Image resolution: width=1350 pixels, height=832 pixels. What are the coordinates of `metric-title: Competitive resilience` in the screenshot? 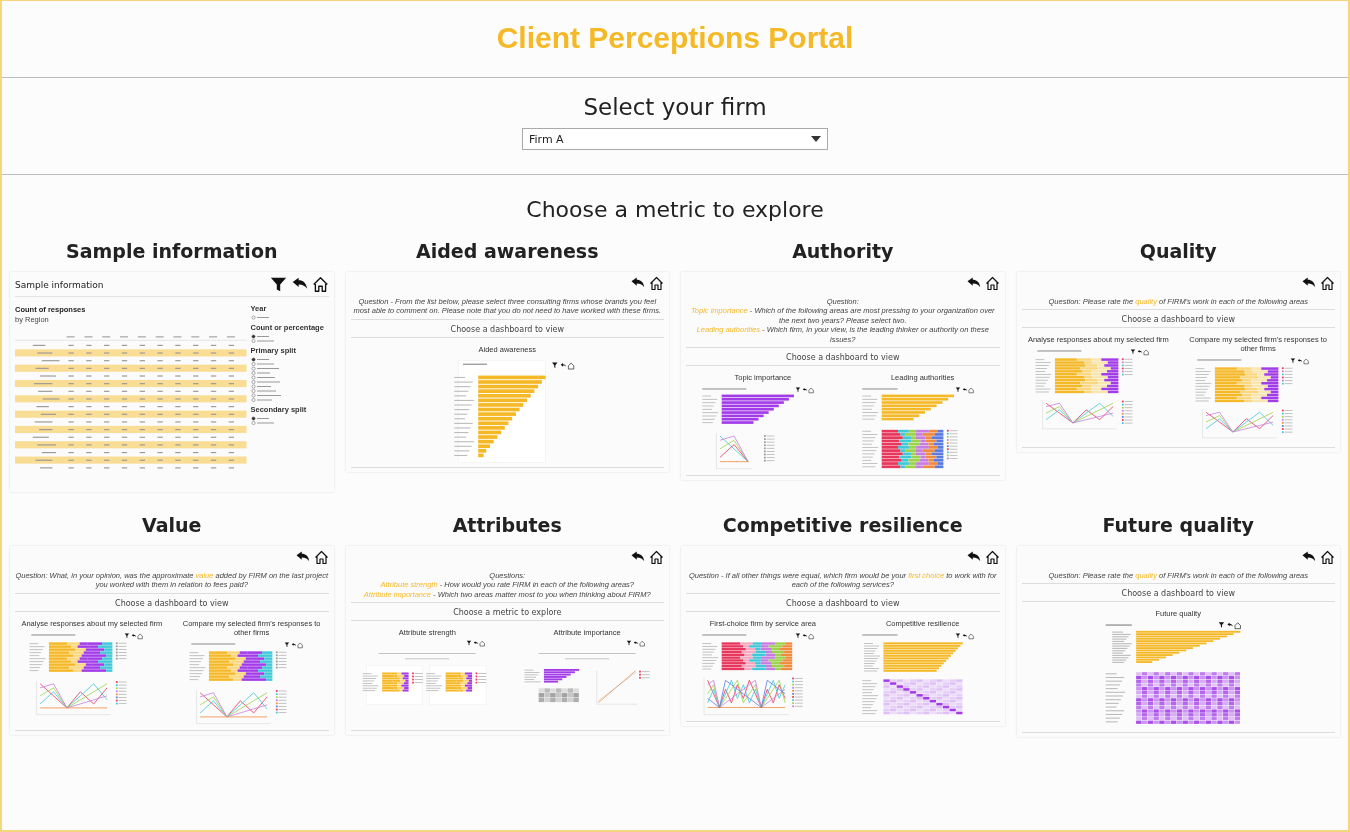 It's located at (843, 525).